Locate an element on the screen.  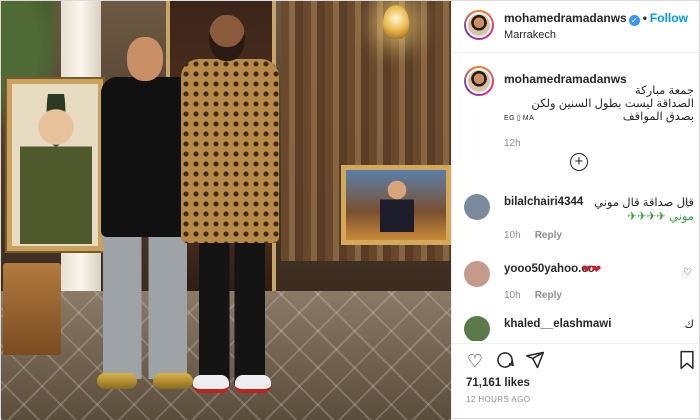
wooden-stool is located at coordinates (32, 309).